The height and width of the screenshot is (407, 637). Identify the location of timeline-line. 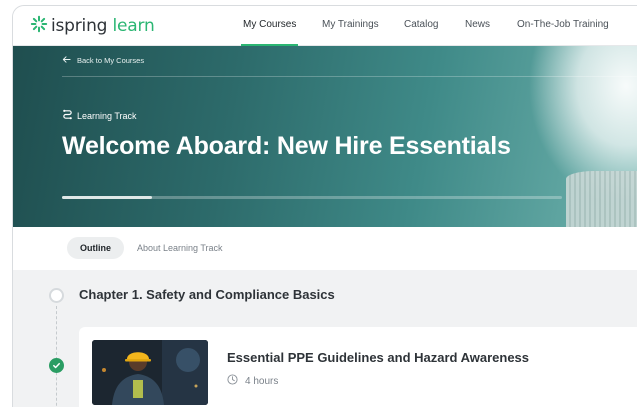
(56, 356).